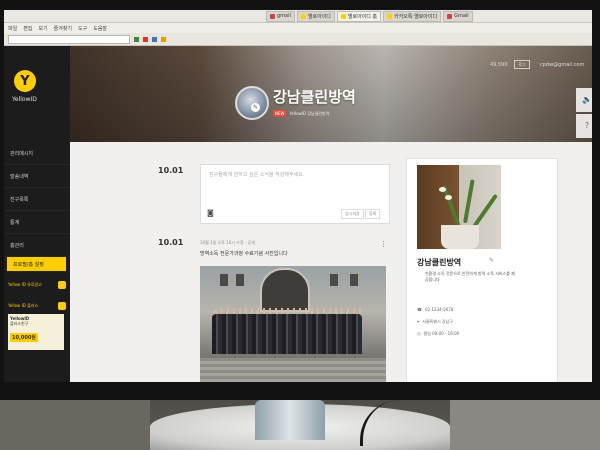 This screenshot has width=600, height=450. I want to click on browser-tab: gmail, so click(280, 16).